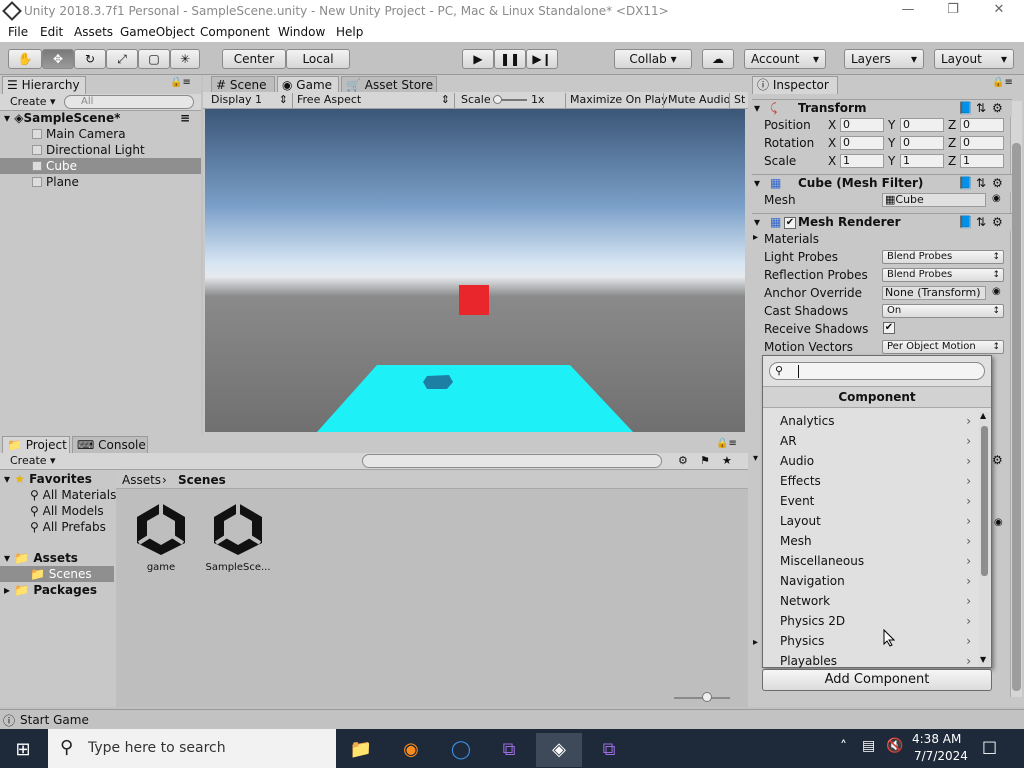 Image resolution: width=1024 pixels, height=768 pixels. I want to click on component-list-scrollbar-thumb, so click(984, 501).